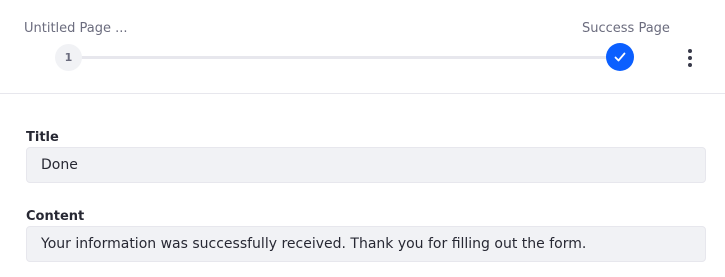 The image size is (725, 277). Describe the element at coordinates (690, 58) in the screenshot. I see `kebab-menu-icon` at that location.